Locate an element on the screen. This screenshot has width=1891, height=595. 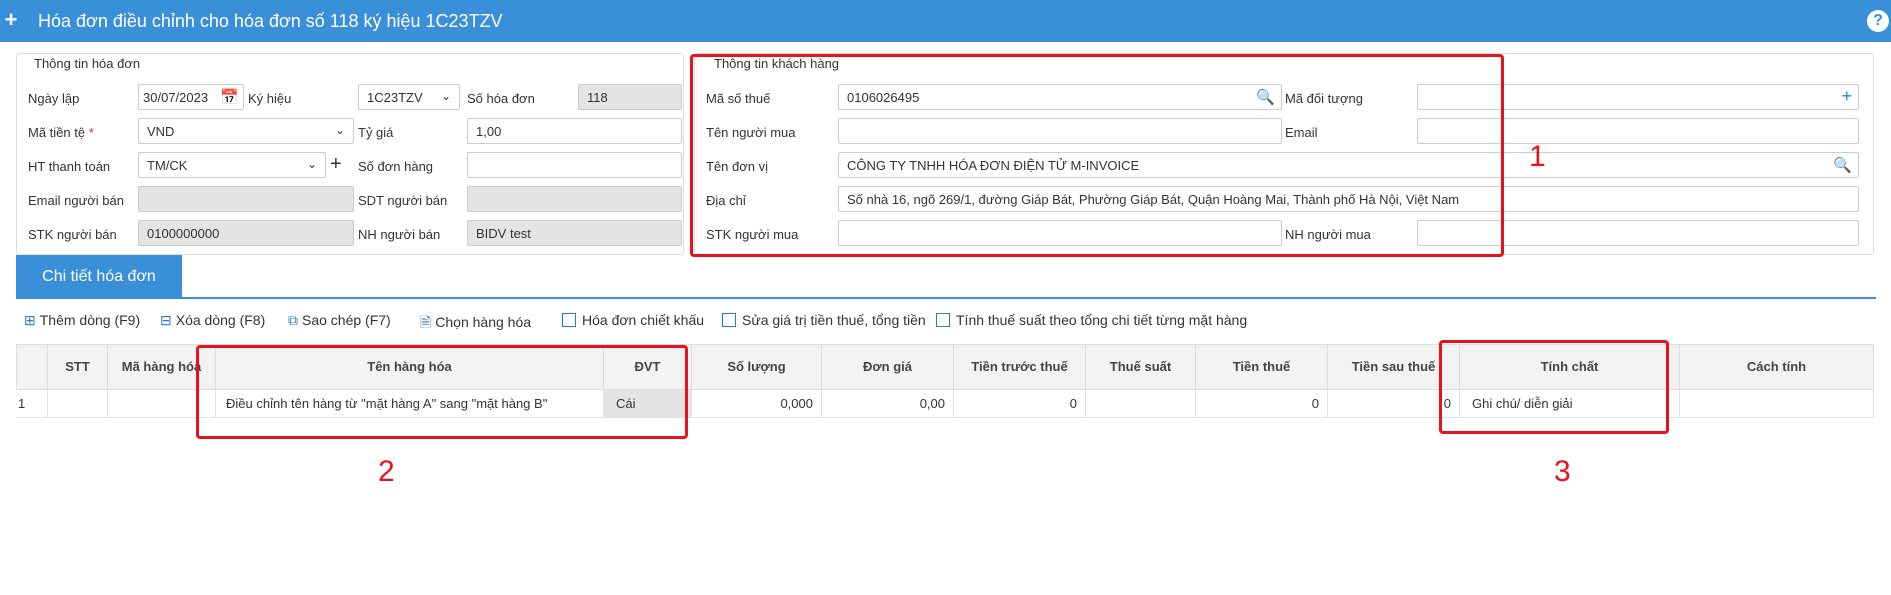
ngay-lap-input: 30/07/2023 📅 is located at coordinates (191, 97).